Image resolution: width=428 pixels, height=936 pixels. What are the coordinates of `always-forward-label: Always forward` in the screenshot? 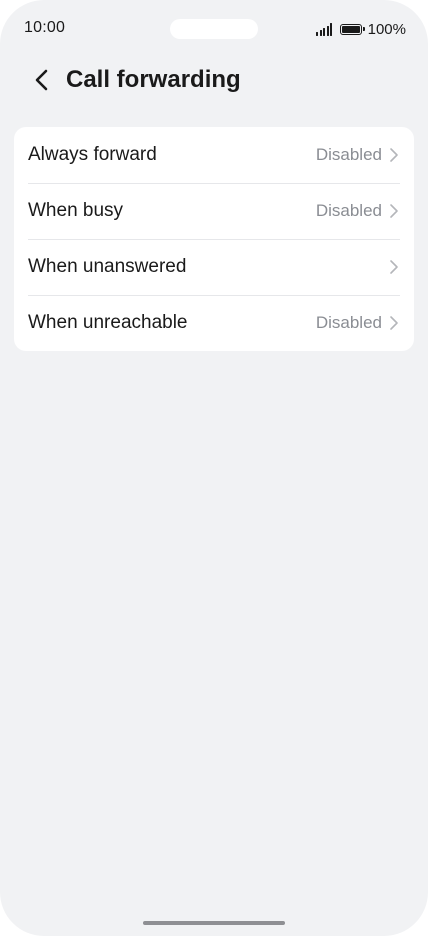 It's located at (92, 154).